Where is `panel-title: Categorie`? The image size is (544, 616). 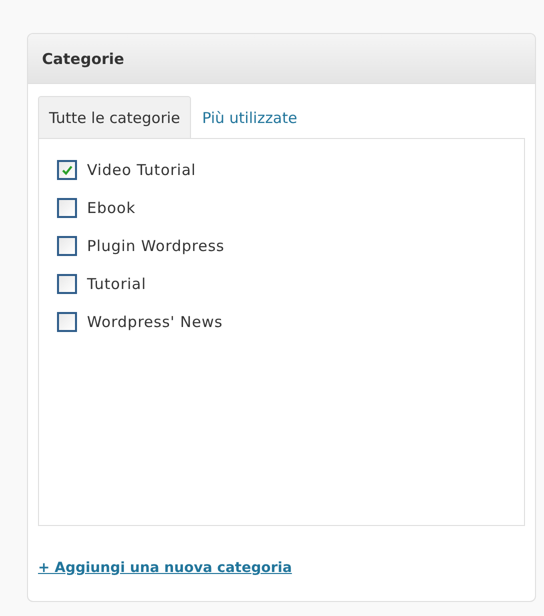 panel-title: Categorie is located at coordinates (83, 59).